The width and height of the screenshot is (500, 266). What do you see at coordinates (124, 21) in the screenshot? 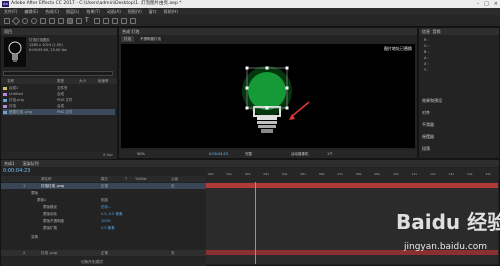
I see `roto-brush-tool-icon` at bounding box center [124, 21].